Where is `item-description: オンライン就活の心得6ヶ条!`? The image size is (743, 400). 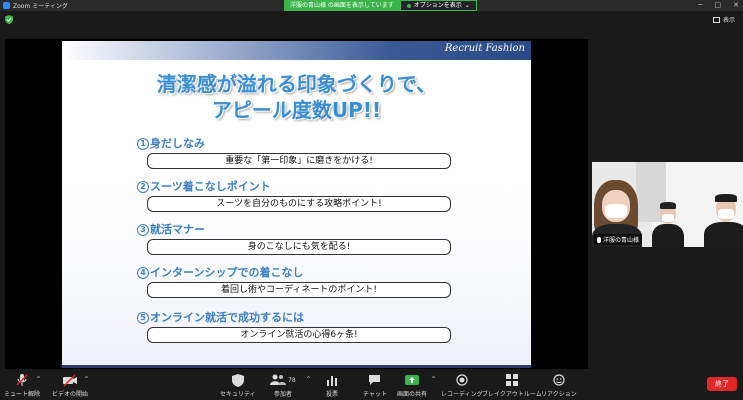 item-description: オンライン就活の心得6ヶ条! is located at coordinates (299, 335).